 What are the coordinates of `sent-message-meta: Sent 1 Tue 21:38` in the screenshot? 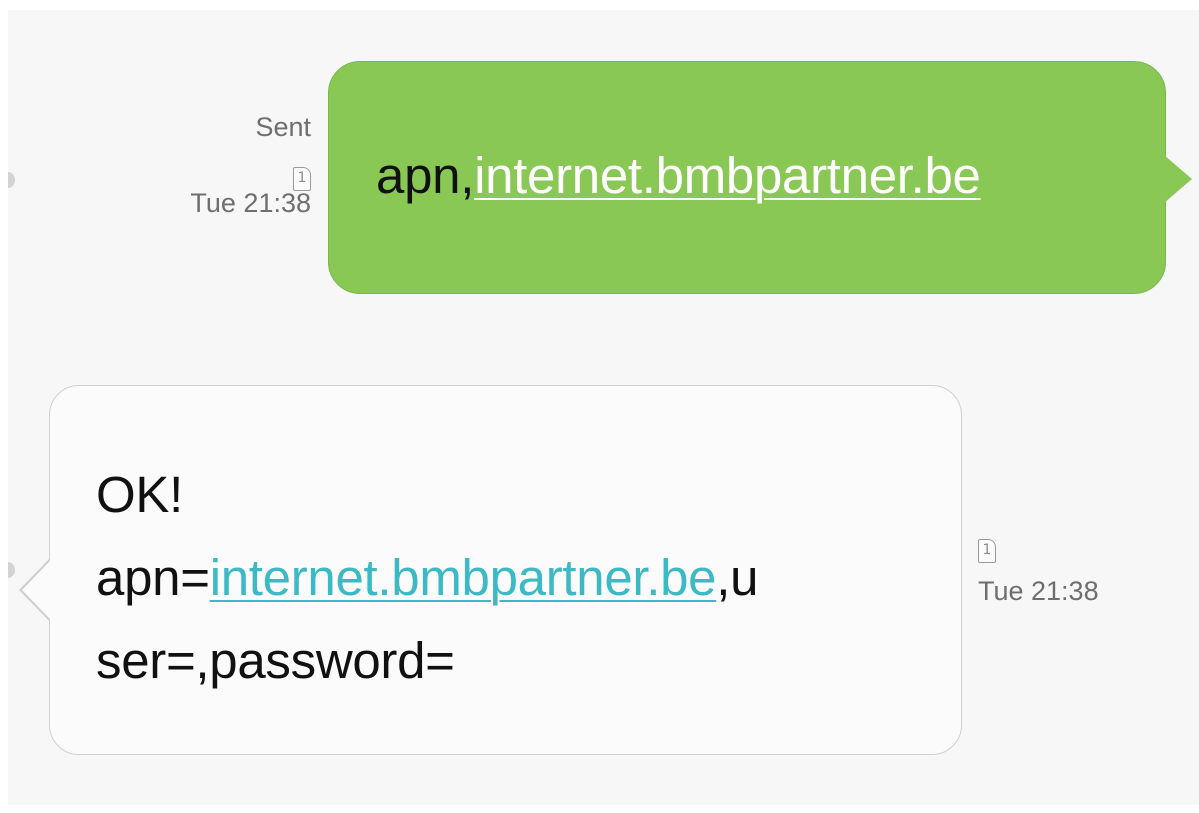 It's located at (229, 165).